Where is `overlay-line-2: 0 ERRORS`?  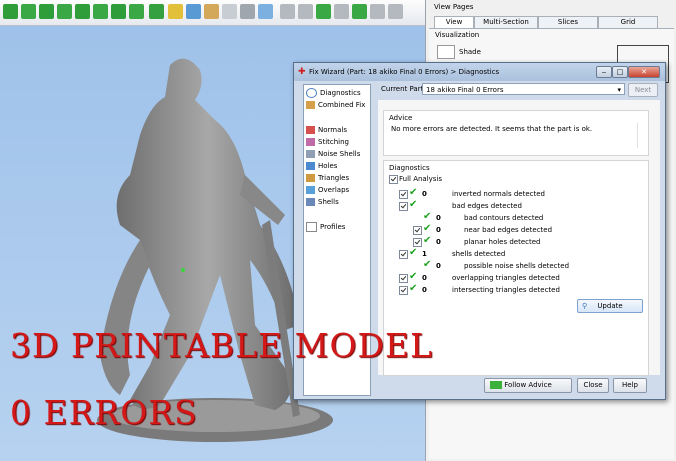
overlay-line-2: 0 ERRORS is located at coordinates (104, 412).